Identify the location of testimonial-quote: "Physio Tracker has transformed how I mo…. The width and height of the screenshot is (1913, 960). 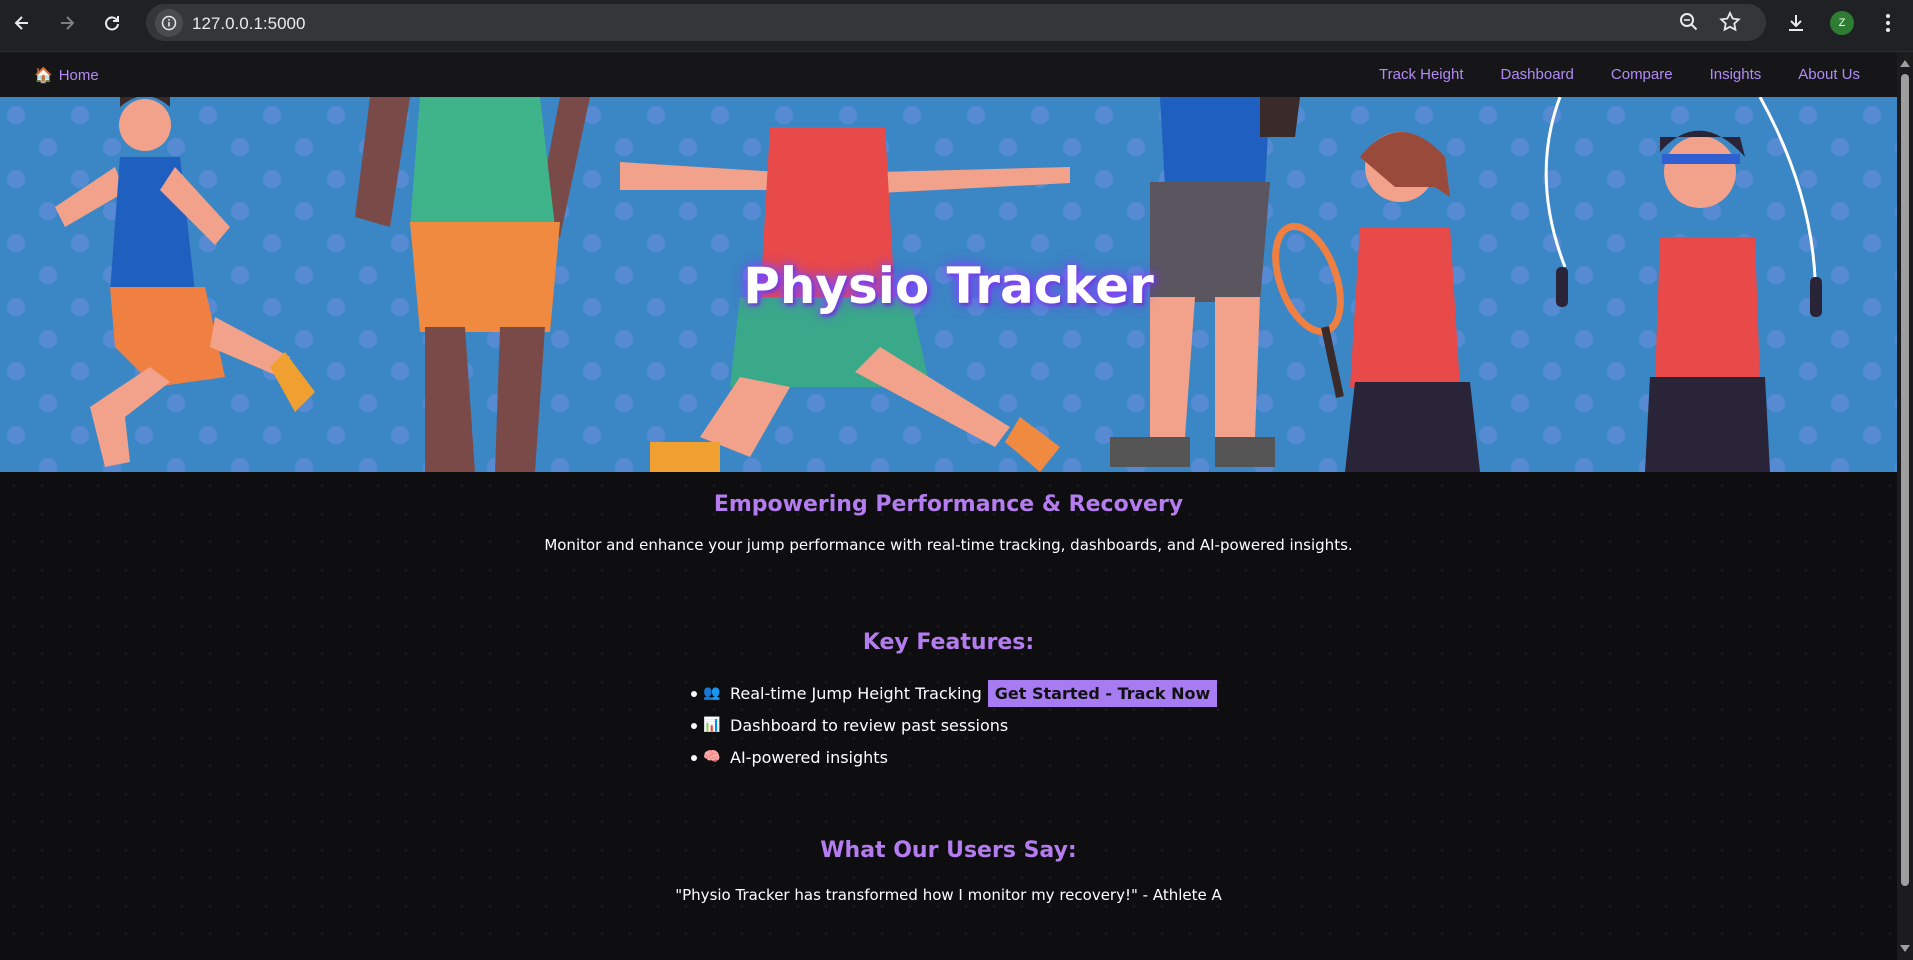
(948, 895).